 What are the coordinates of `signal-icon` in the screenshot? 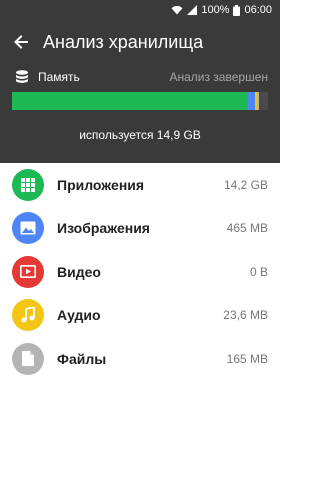 It's located at (192, 10).